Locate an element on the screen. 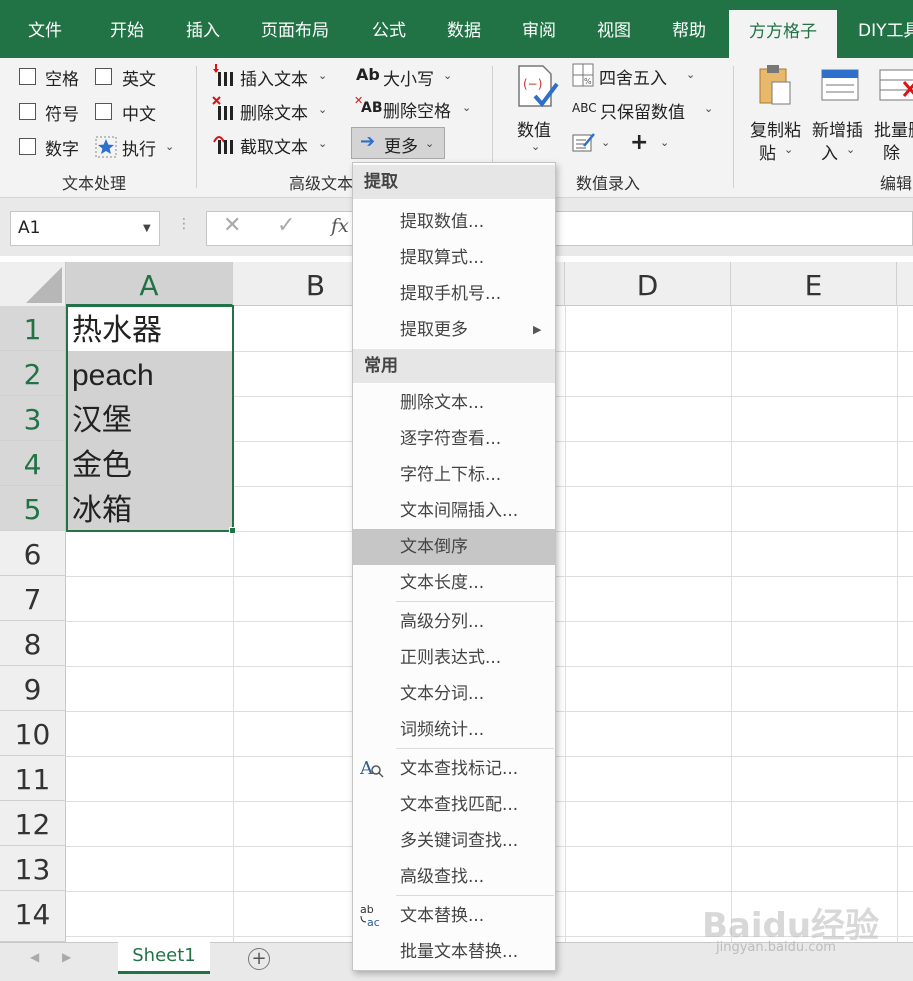 This screenshot has width=913, height=981. tab-review: 审阅 is located at coordinates (539, 29).